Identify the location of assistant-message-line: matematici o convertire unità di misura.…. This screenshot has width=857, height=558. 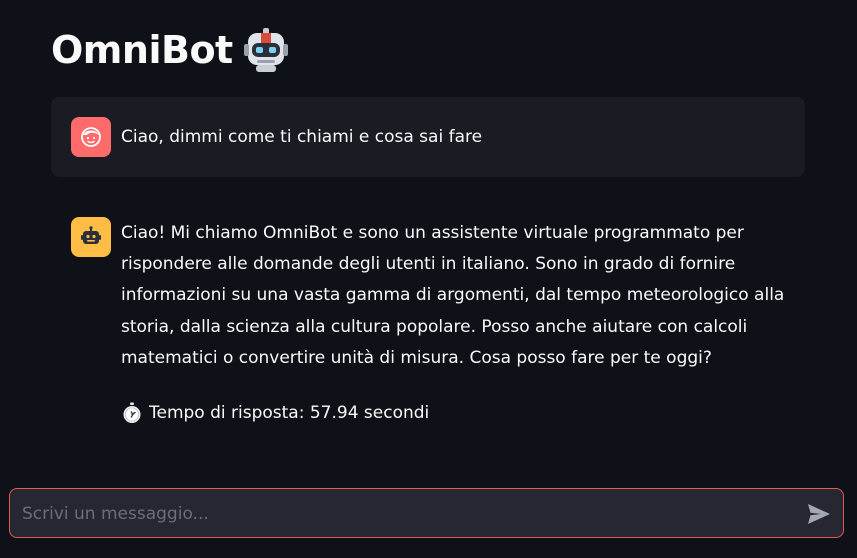
(416, 357).